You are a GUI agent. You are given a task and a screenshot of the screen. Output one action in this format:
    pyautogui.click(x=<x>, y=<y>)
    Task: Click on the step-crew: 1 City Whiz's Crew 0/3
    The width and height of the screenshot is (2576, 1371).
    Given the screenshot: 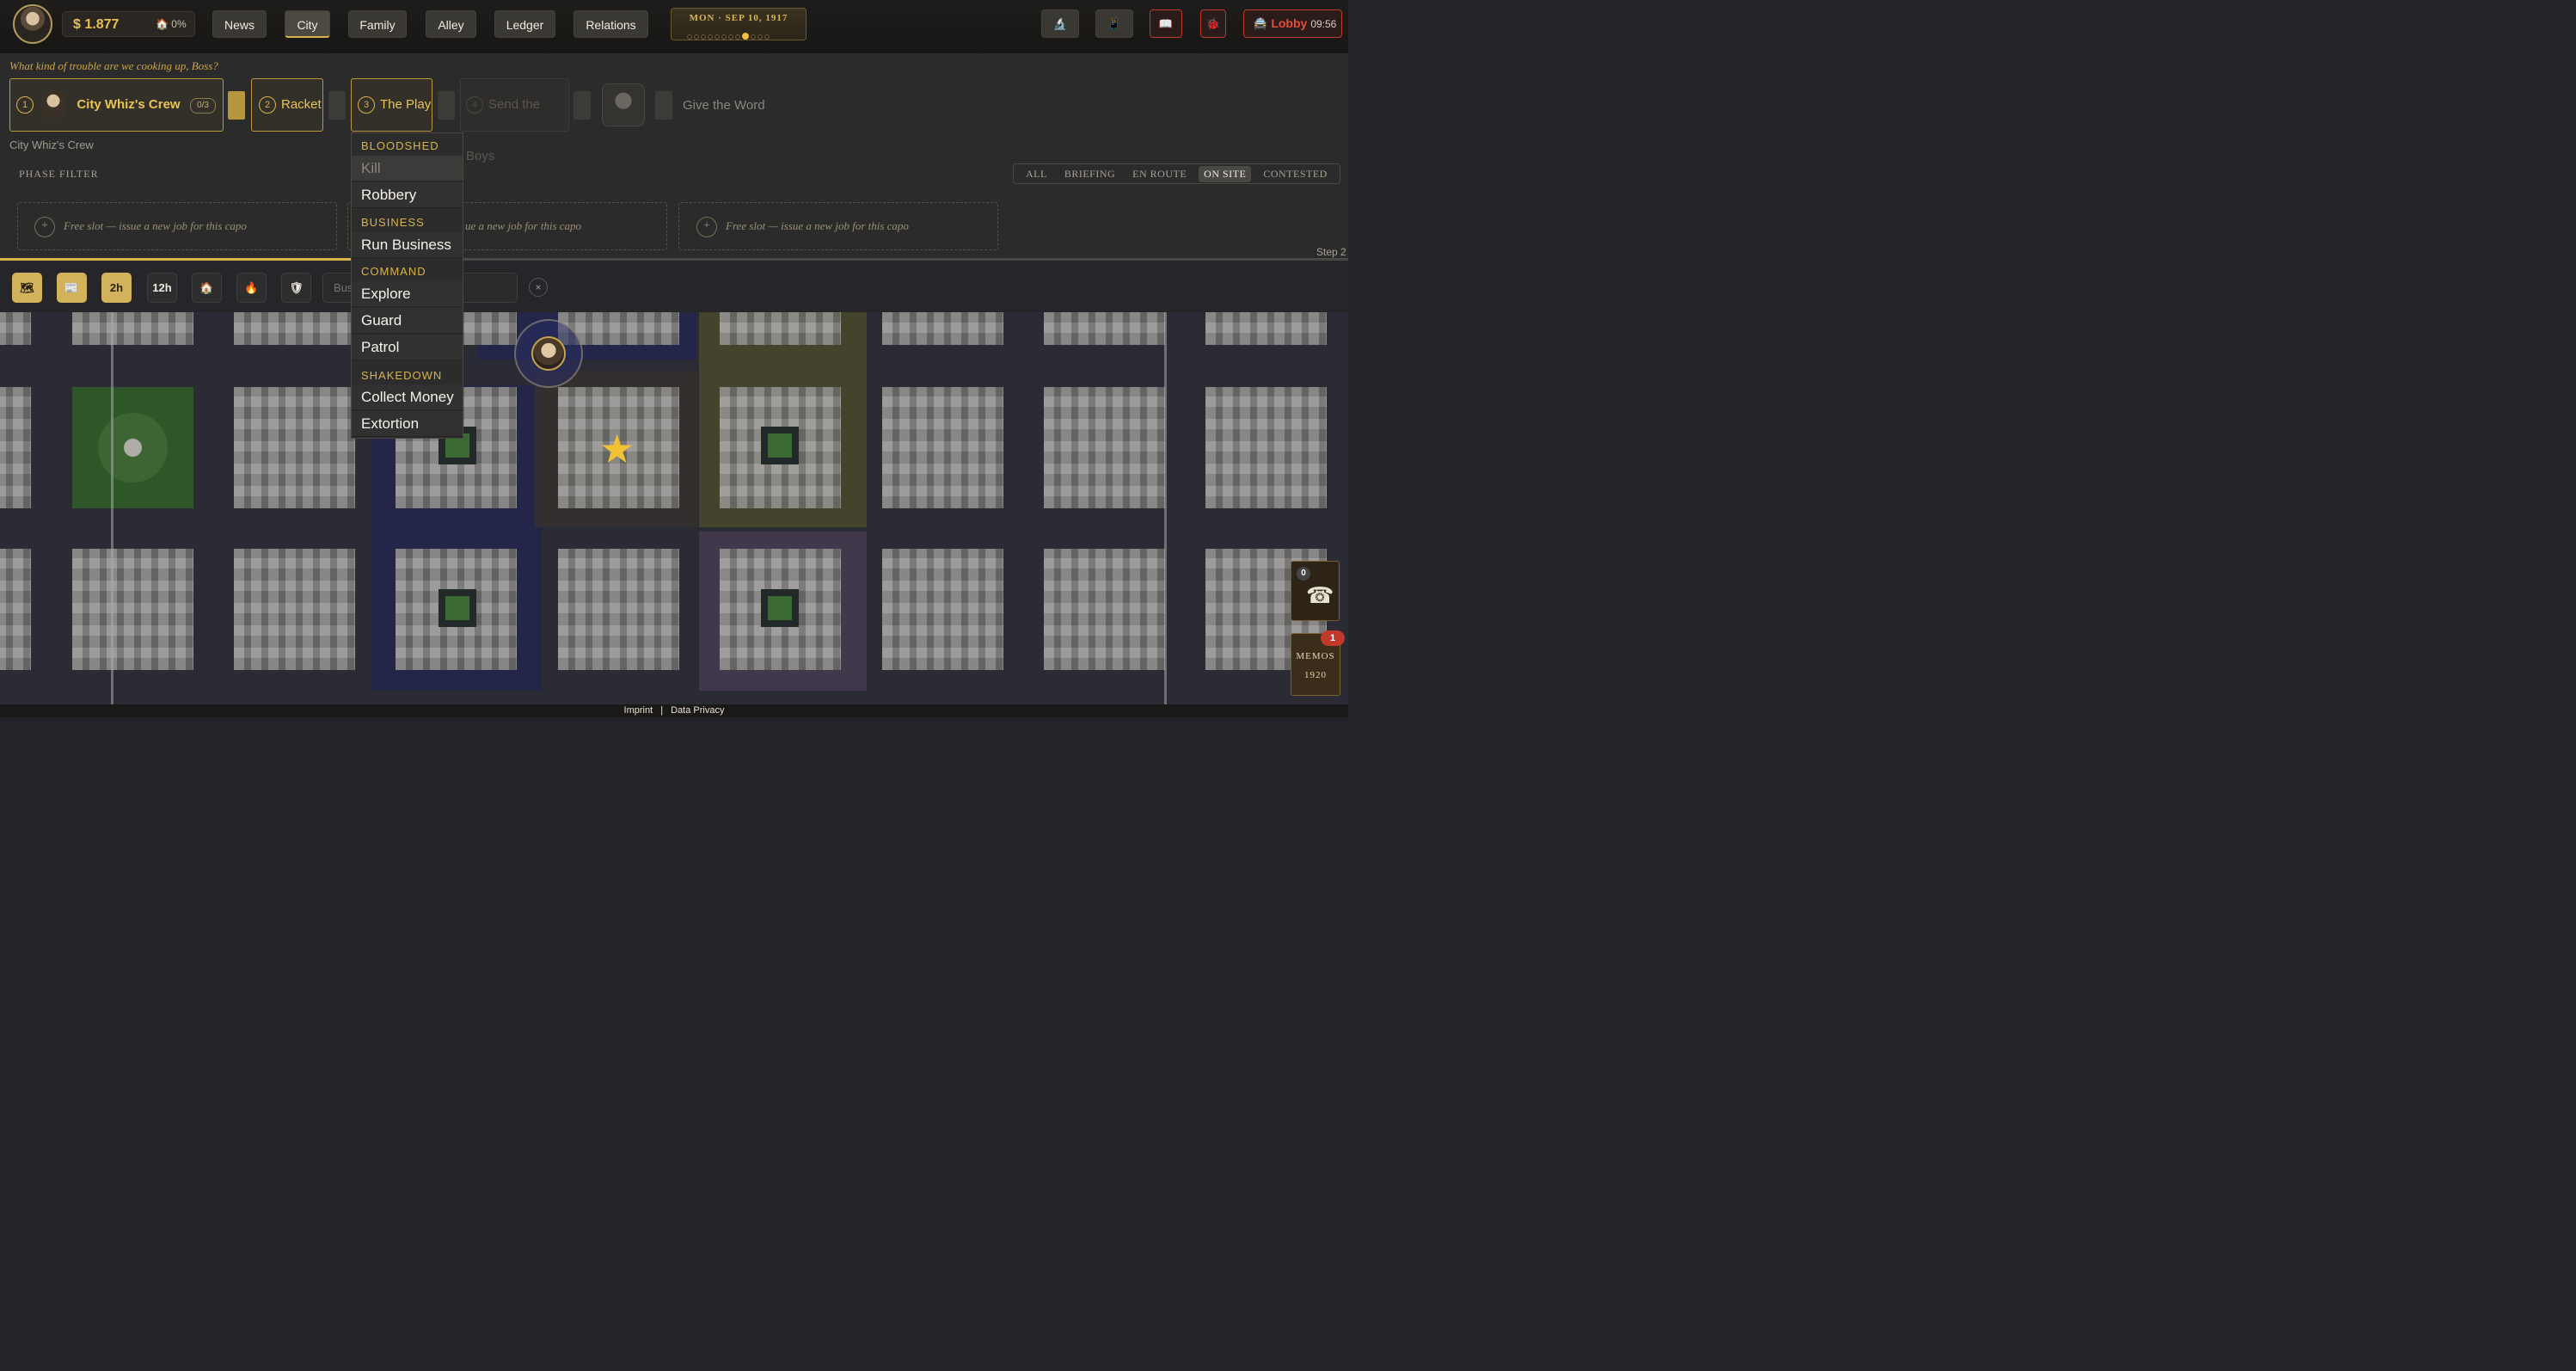 What is the action you would take?
    pyautogui.click(x=116, y=105)
    